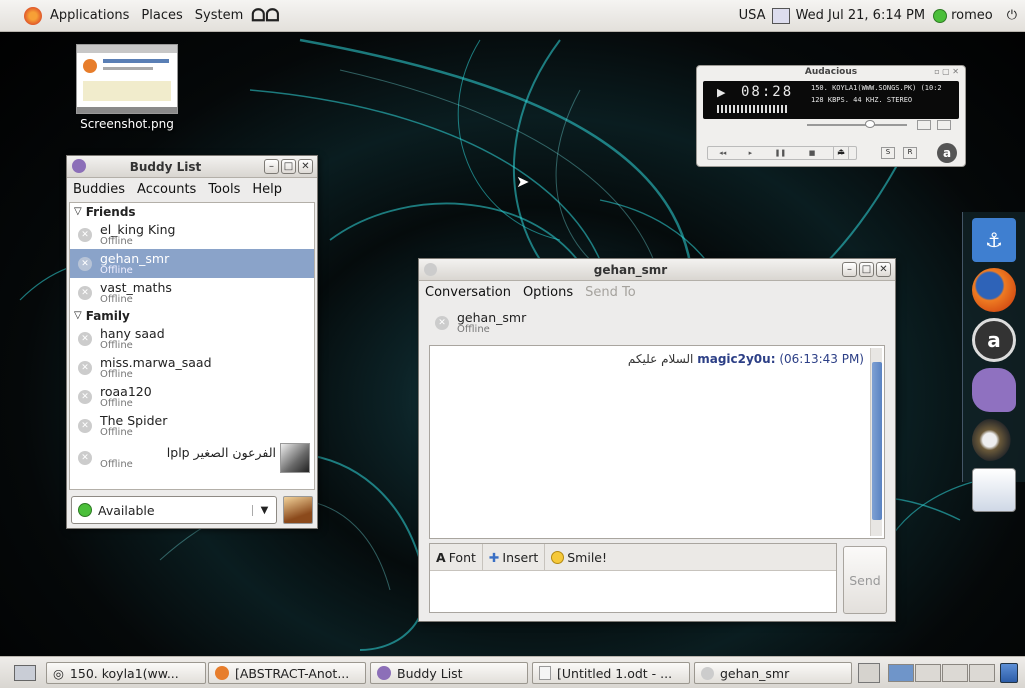 Image resolution: width=1025 pixels, height=688 pixels. Describe the element at coordinates (468, 292) in the screenshot. I see `menu-conversation: Conversation` at that location.